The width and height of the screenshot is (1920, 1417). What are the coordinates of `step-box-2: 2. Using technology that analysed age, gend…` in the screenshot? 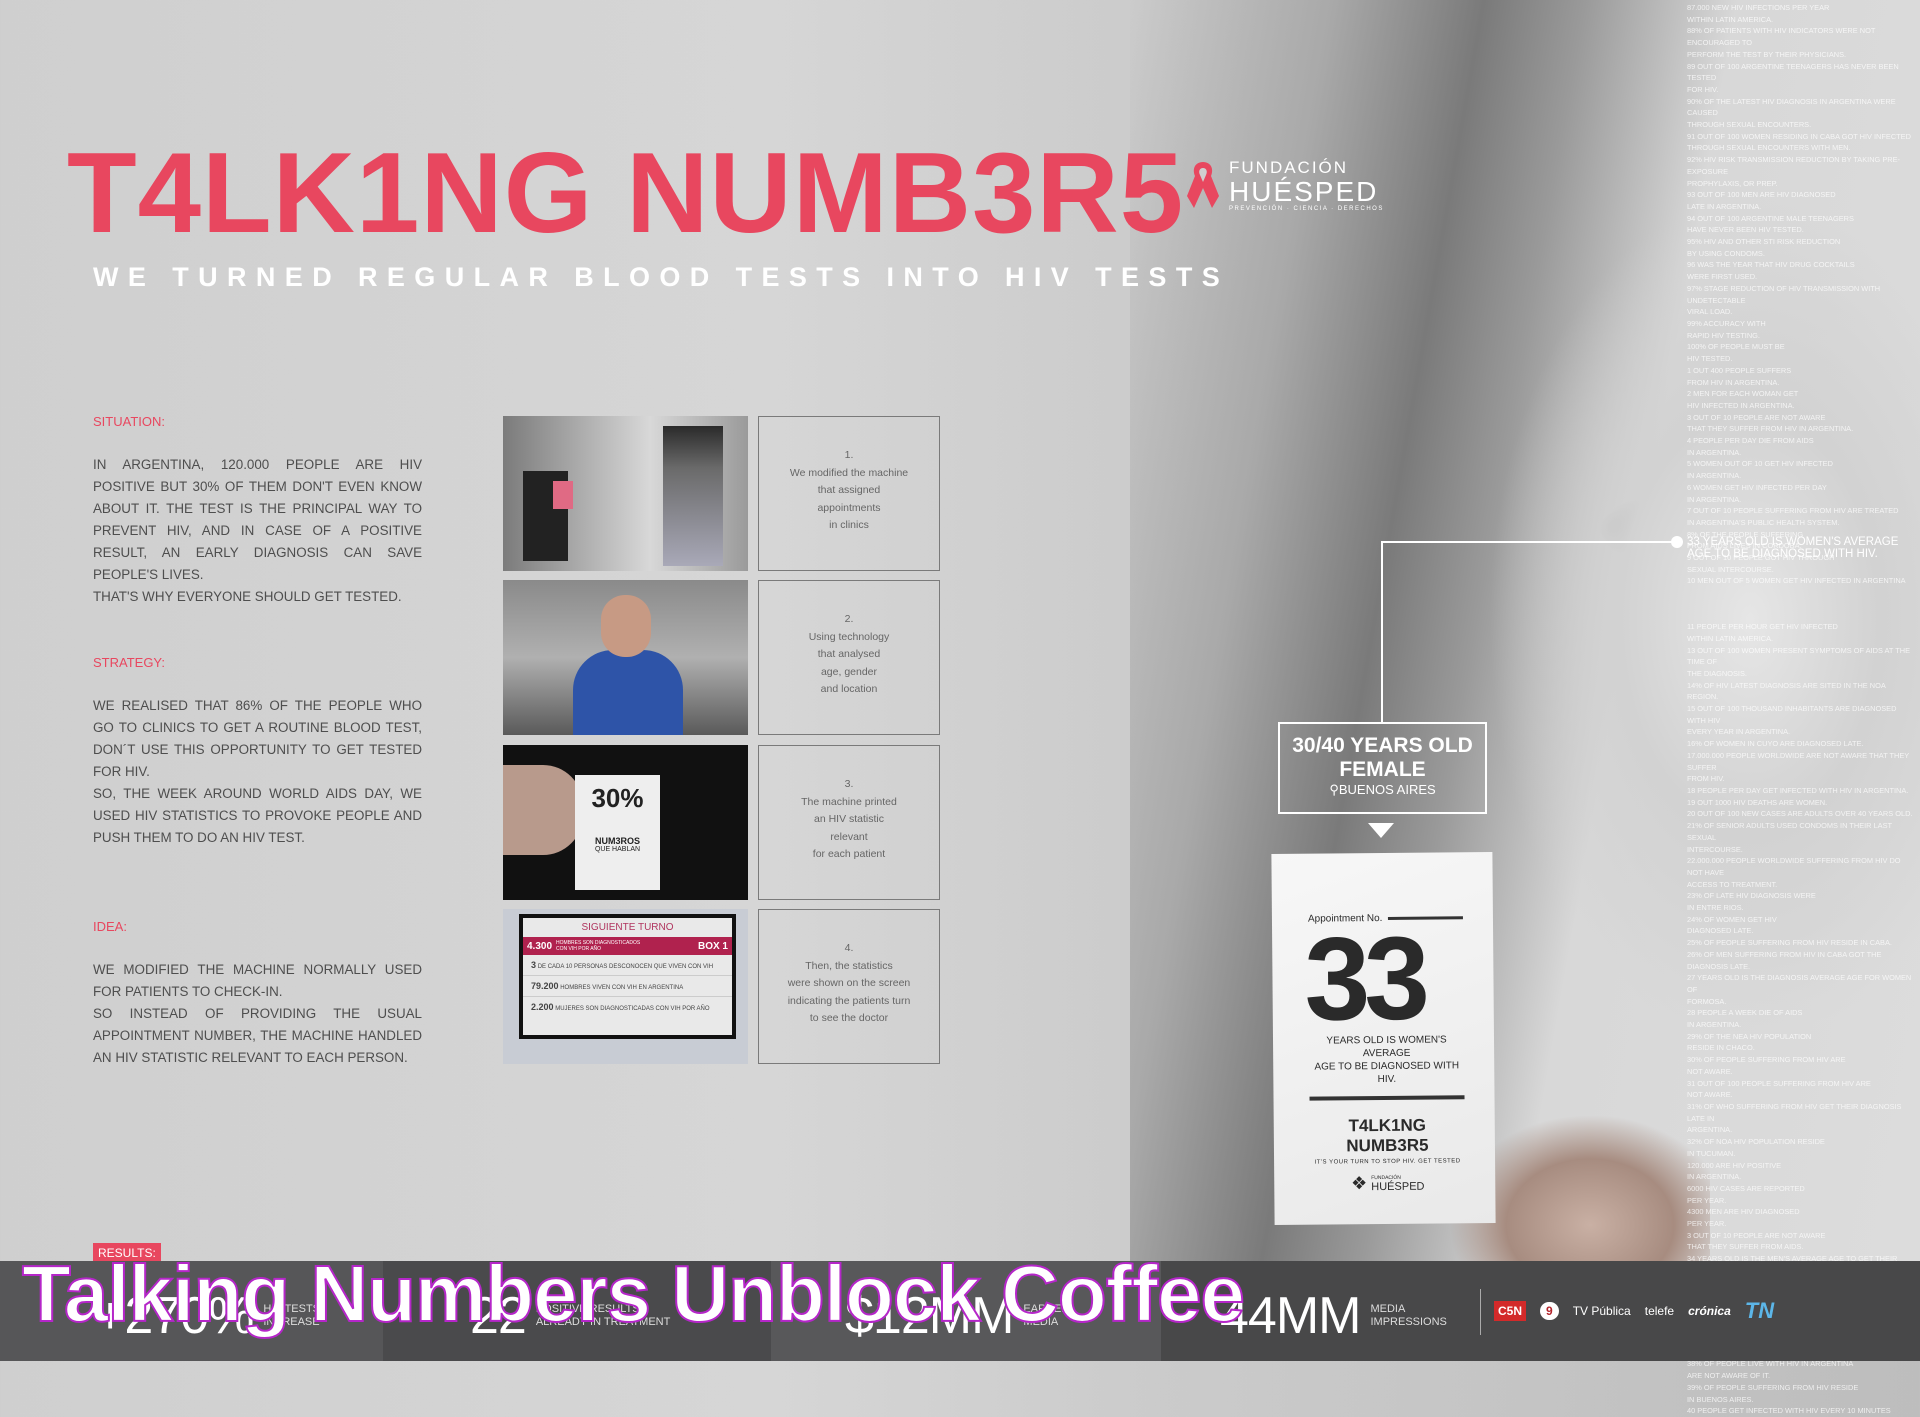 It's located at (849, 657).